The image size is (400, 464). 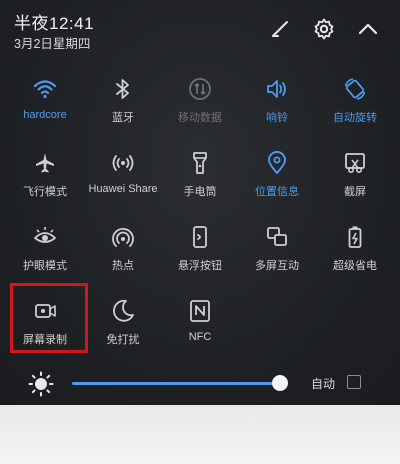 I want to click on tile-label: 截屏, so click(x=355, y=192).